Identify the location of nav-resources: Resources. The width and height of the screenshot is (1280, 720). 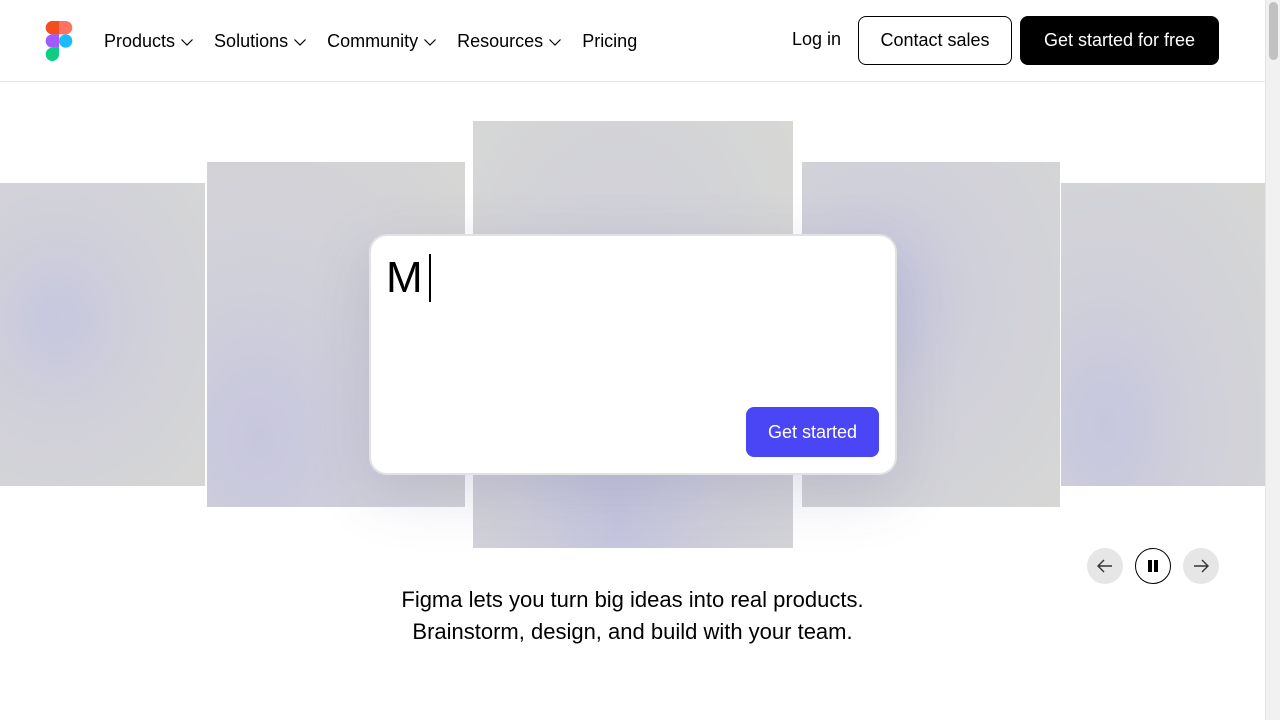
(509, 41).